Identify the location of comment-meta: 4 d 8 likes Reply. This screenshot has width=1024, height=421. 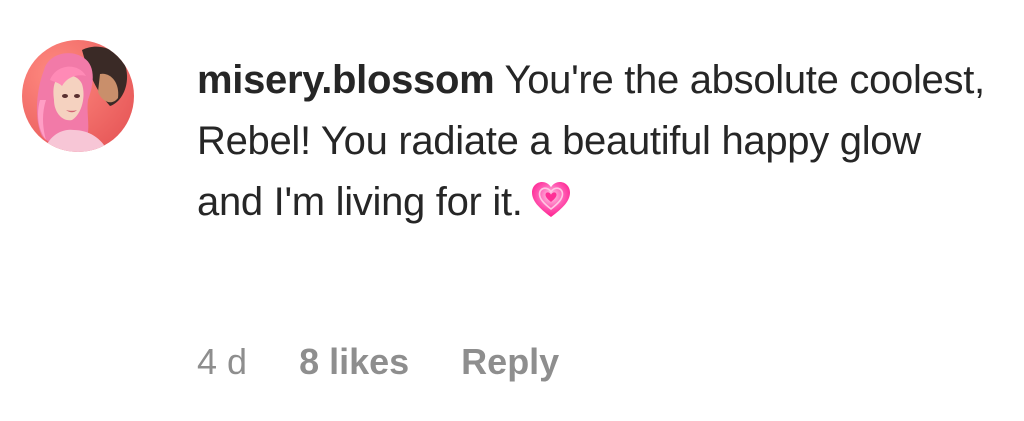
(378, 362).